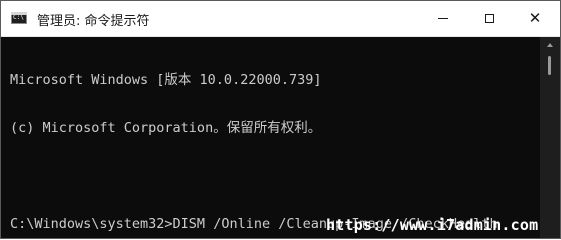  Describe the element at coordinates (549, 65) in the screenshot. I see `scrollbar-thumb` at that location.